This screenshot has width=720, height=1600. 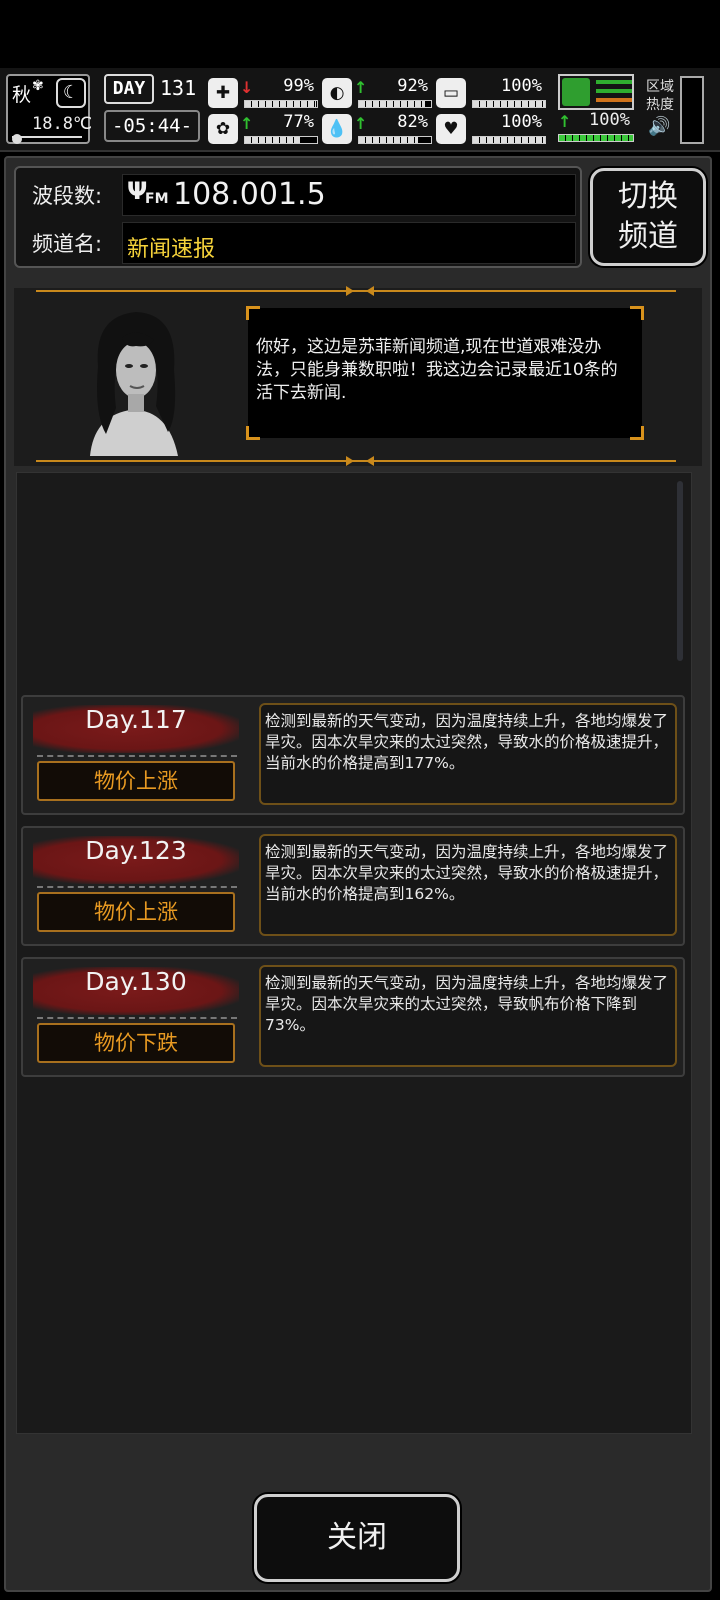 I want to click on water-drop-icon: 💧, so click(x=337, y=129).